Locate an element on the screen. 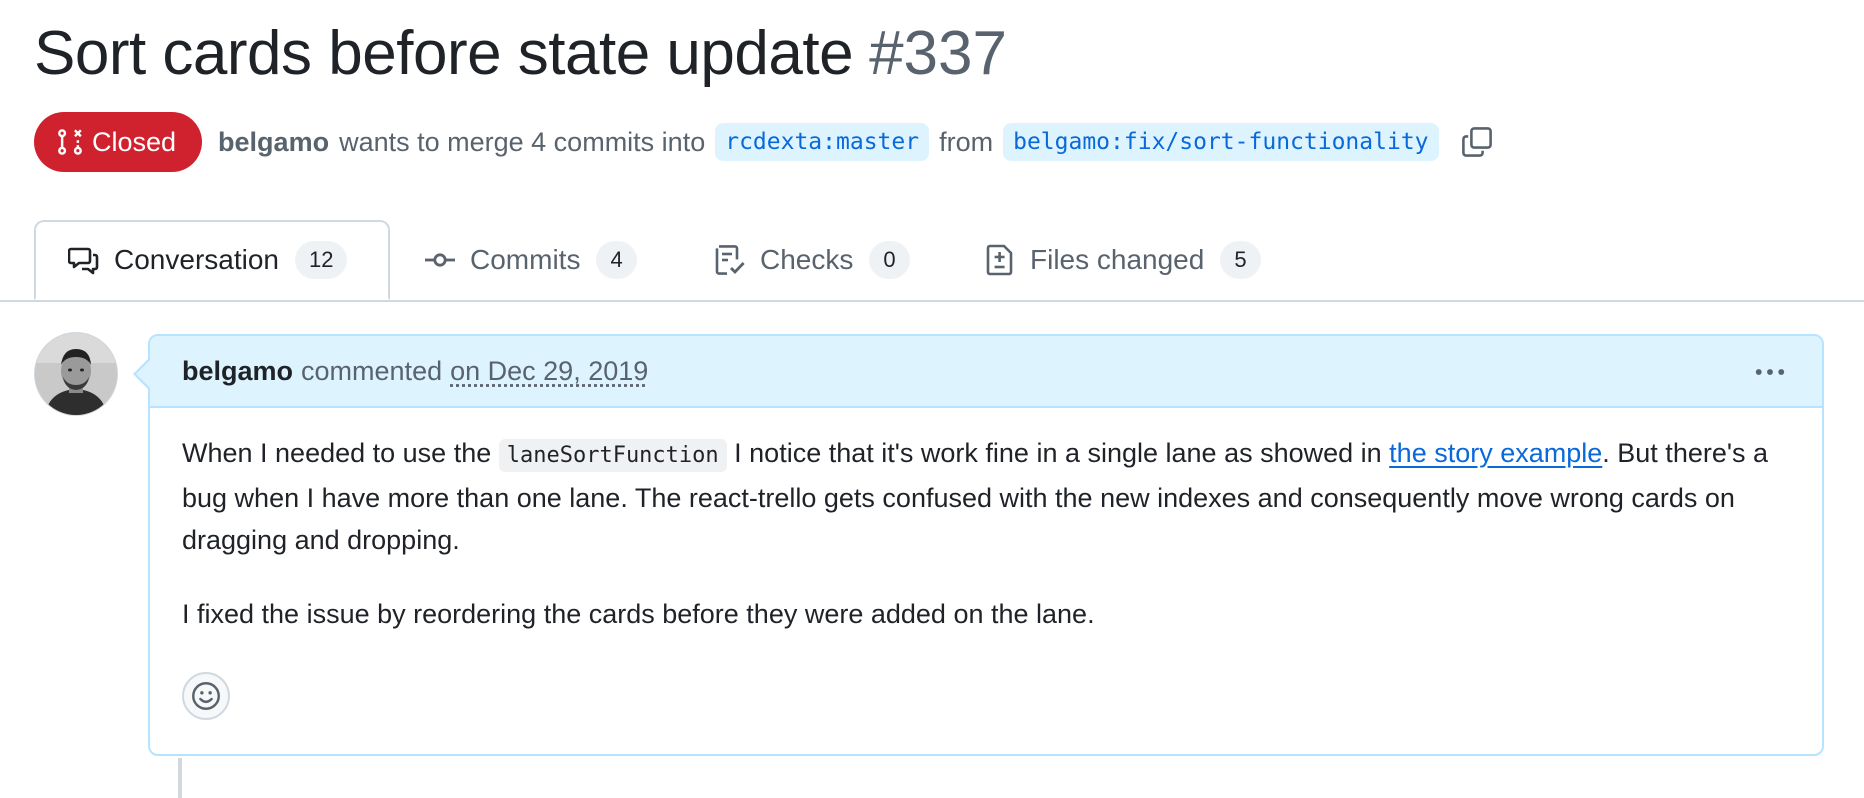 Image resolution: width=1864 pixels, height=798 pixels. head-branch: belgamo:fix/sort-functionality is located at coordinates (1221, 142).